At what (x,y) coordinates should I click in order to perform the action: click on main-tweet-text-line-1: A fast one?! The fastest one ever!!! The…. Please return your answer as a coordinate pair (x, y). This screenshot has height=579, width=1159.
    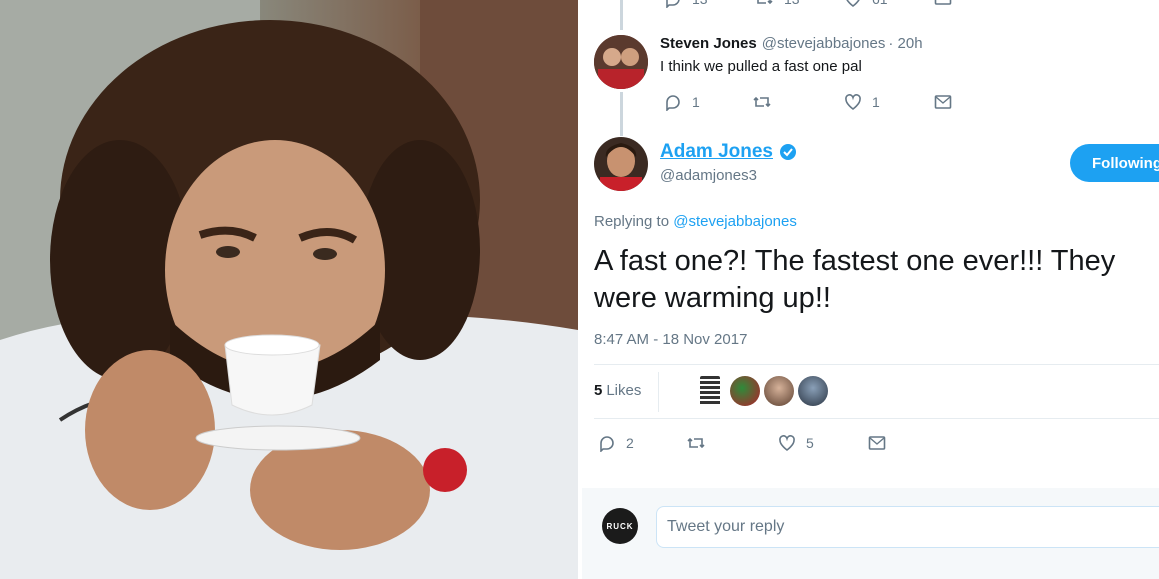
    Looking at the image, I should click on (855, 261).